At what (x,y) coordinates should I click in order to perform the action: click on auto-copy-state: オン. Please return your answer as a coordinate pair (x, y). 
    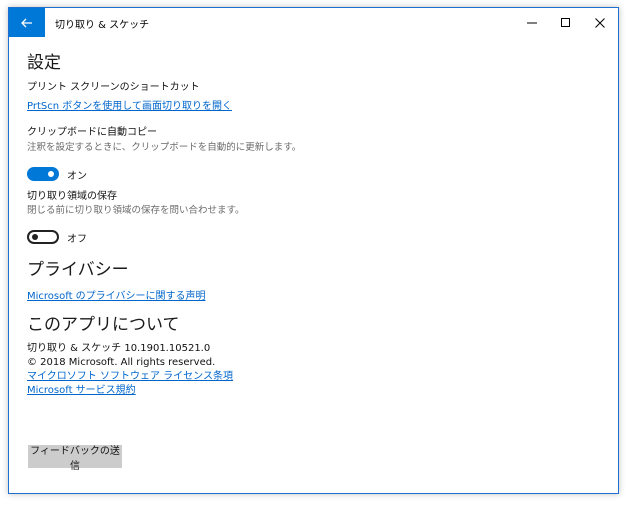
    Looking at the image, I should click on (77, 176).